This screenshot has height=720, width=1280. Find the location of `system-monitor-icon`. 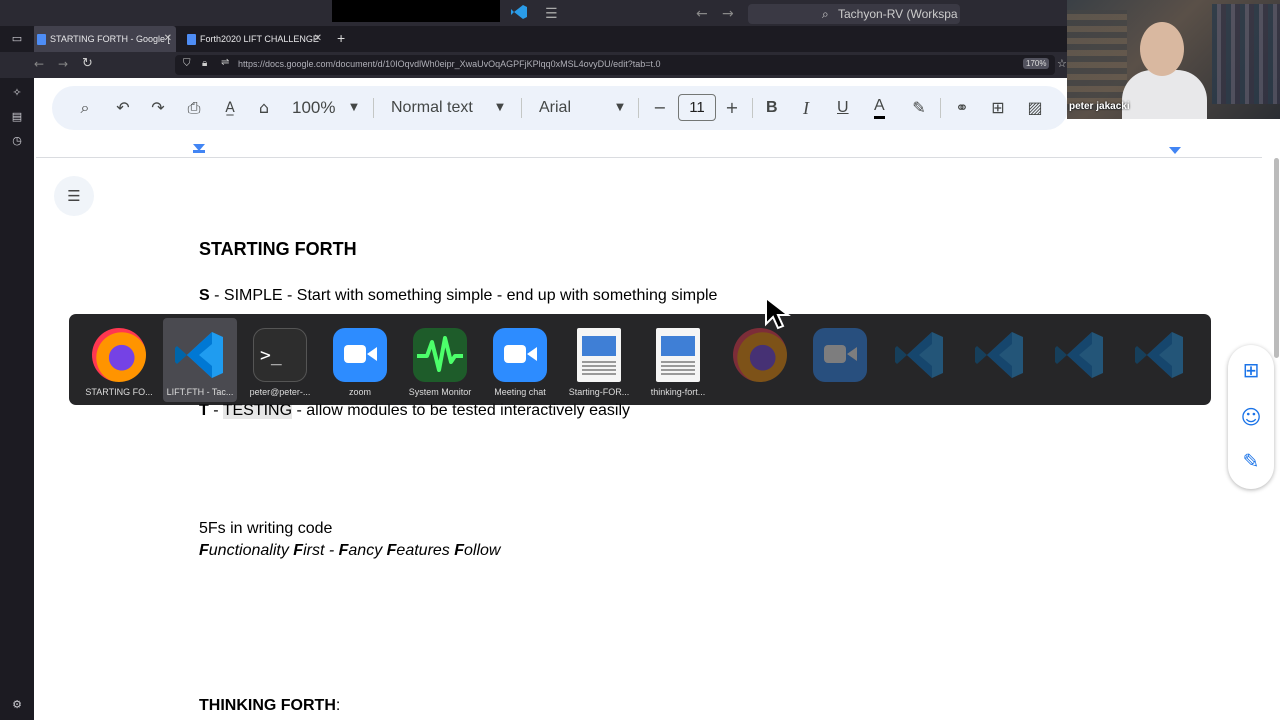

system-monitor-icon is located at coordinates (440, 355).